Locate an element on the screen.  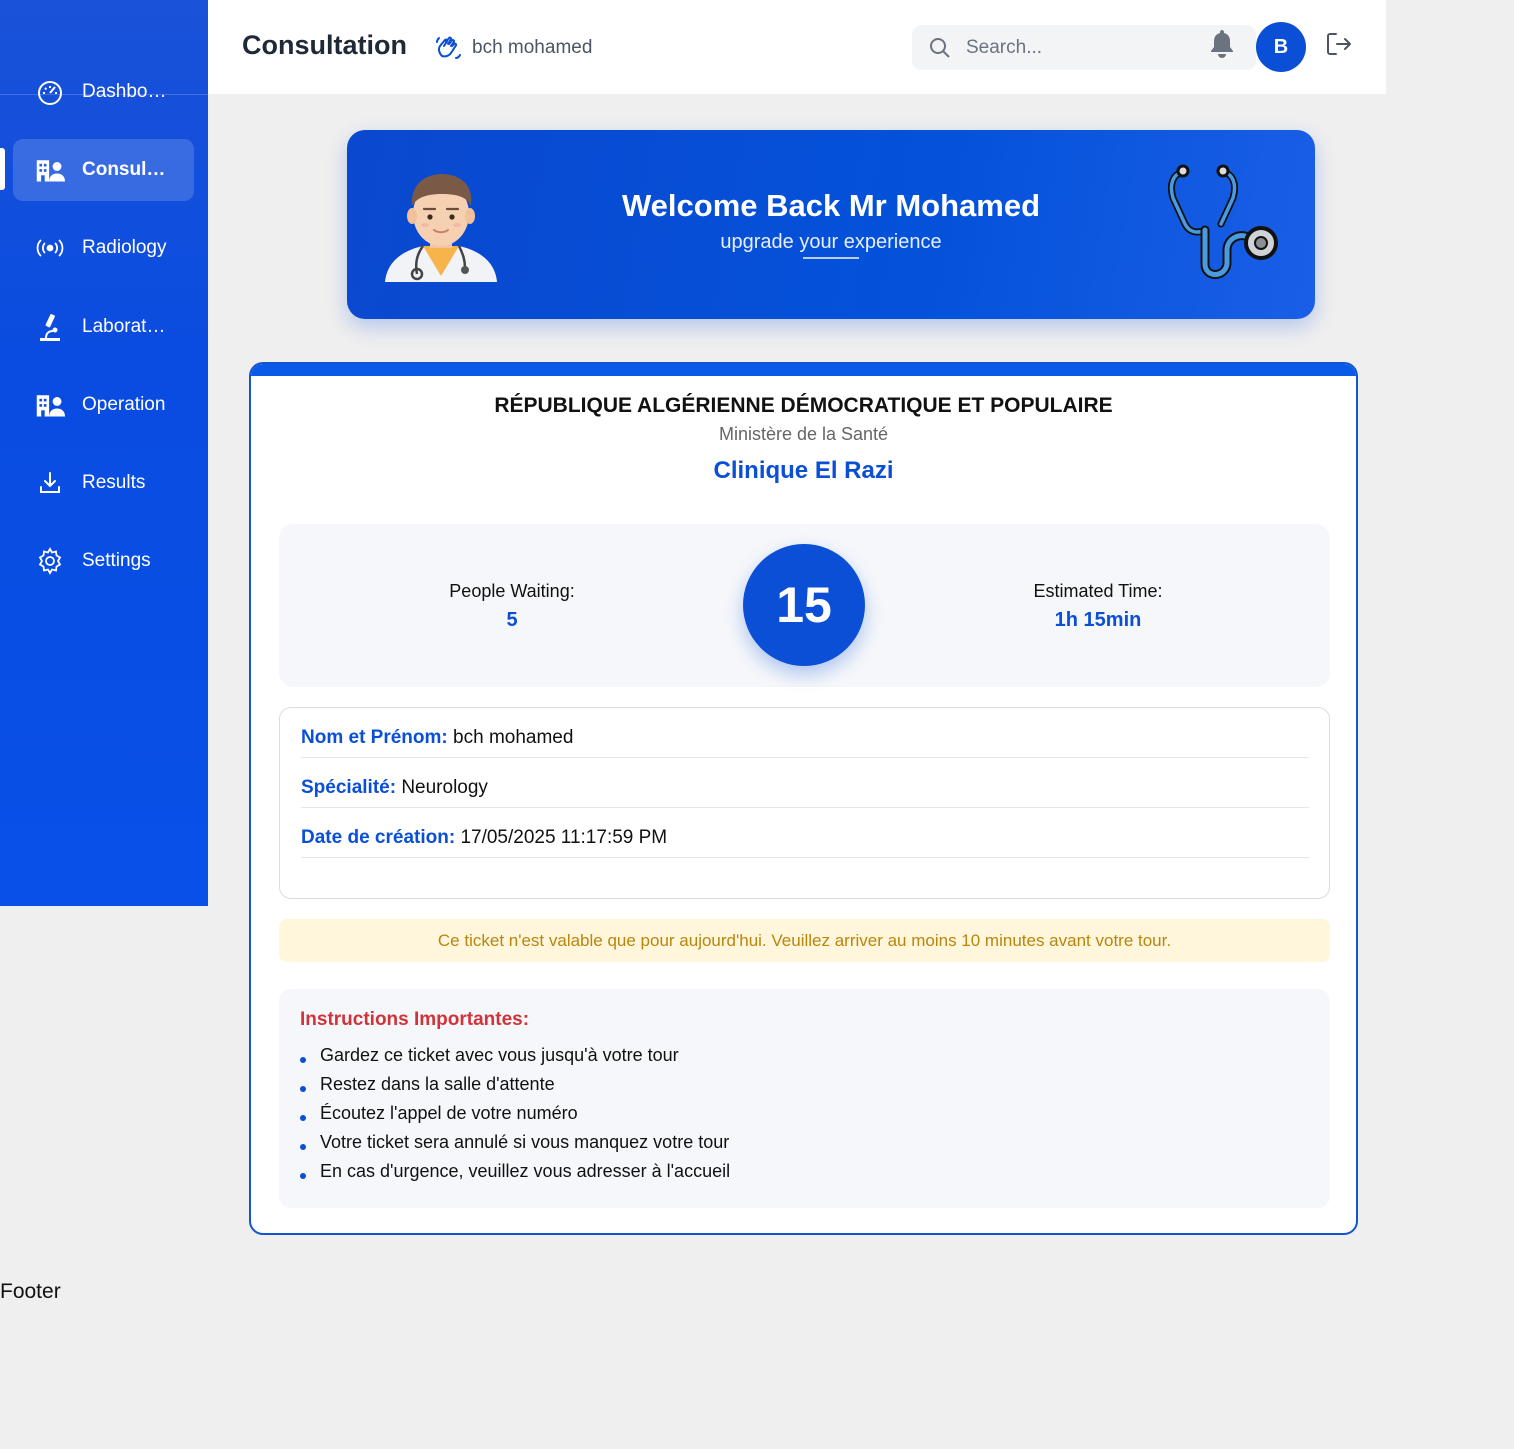
active-indicator is located at coordinates (2, 169).